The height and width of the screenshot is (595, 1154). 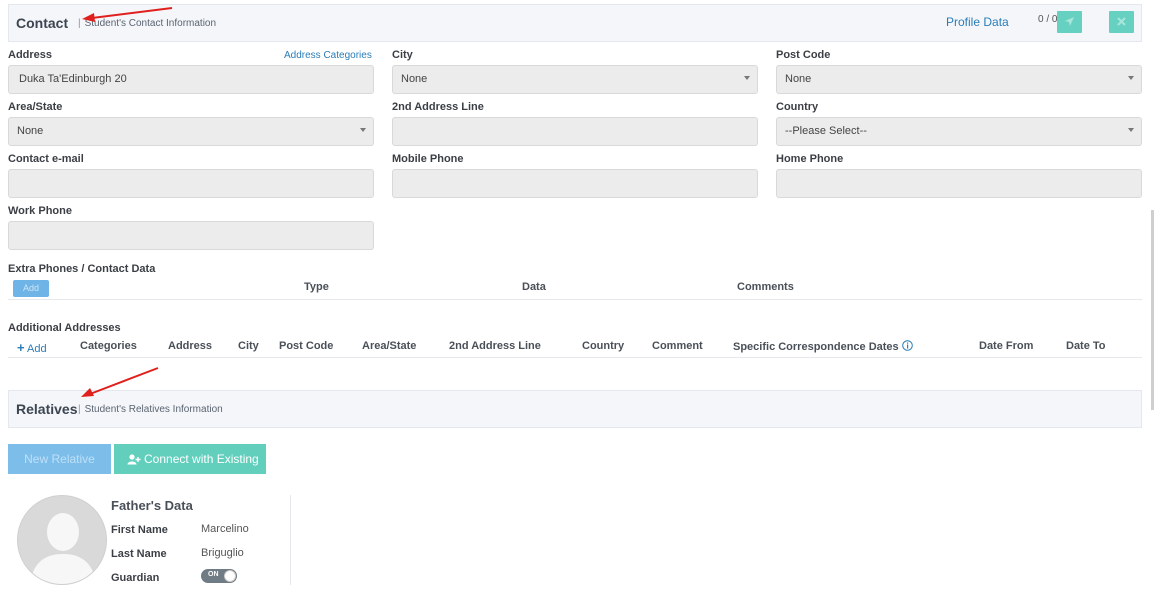 What do you see at coordinates (30, 131) in the screenshot?
I see `area-value: None` at bounding box center [30, 131].